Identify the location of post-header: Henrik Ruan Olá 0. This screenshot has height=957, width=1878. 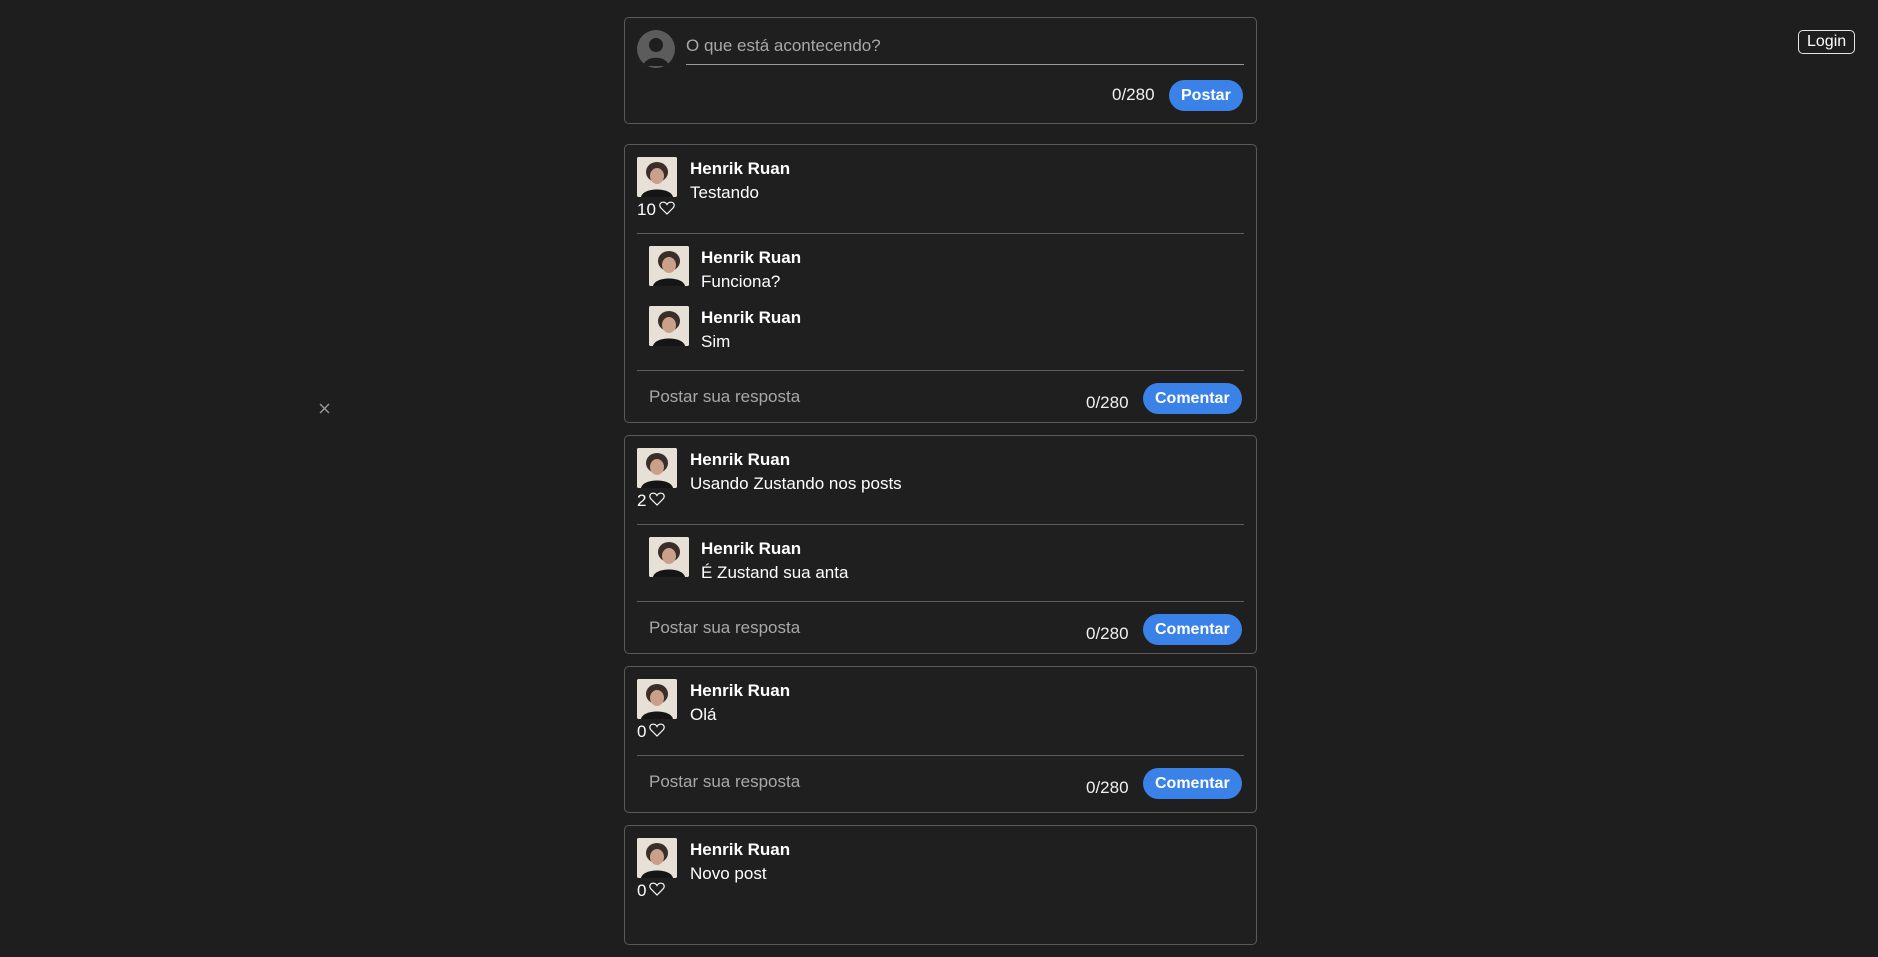
(940, 711).